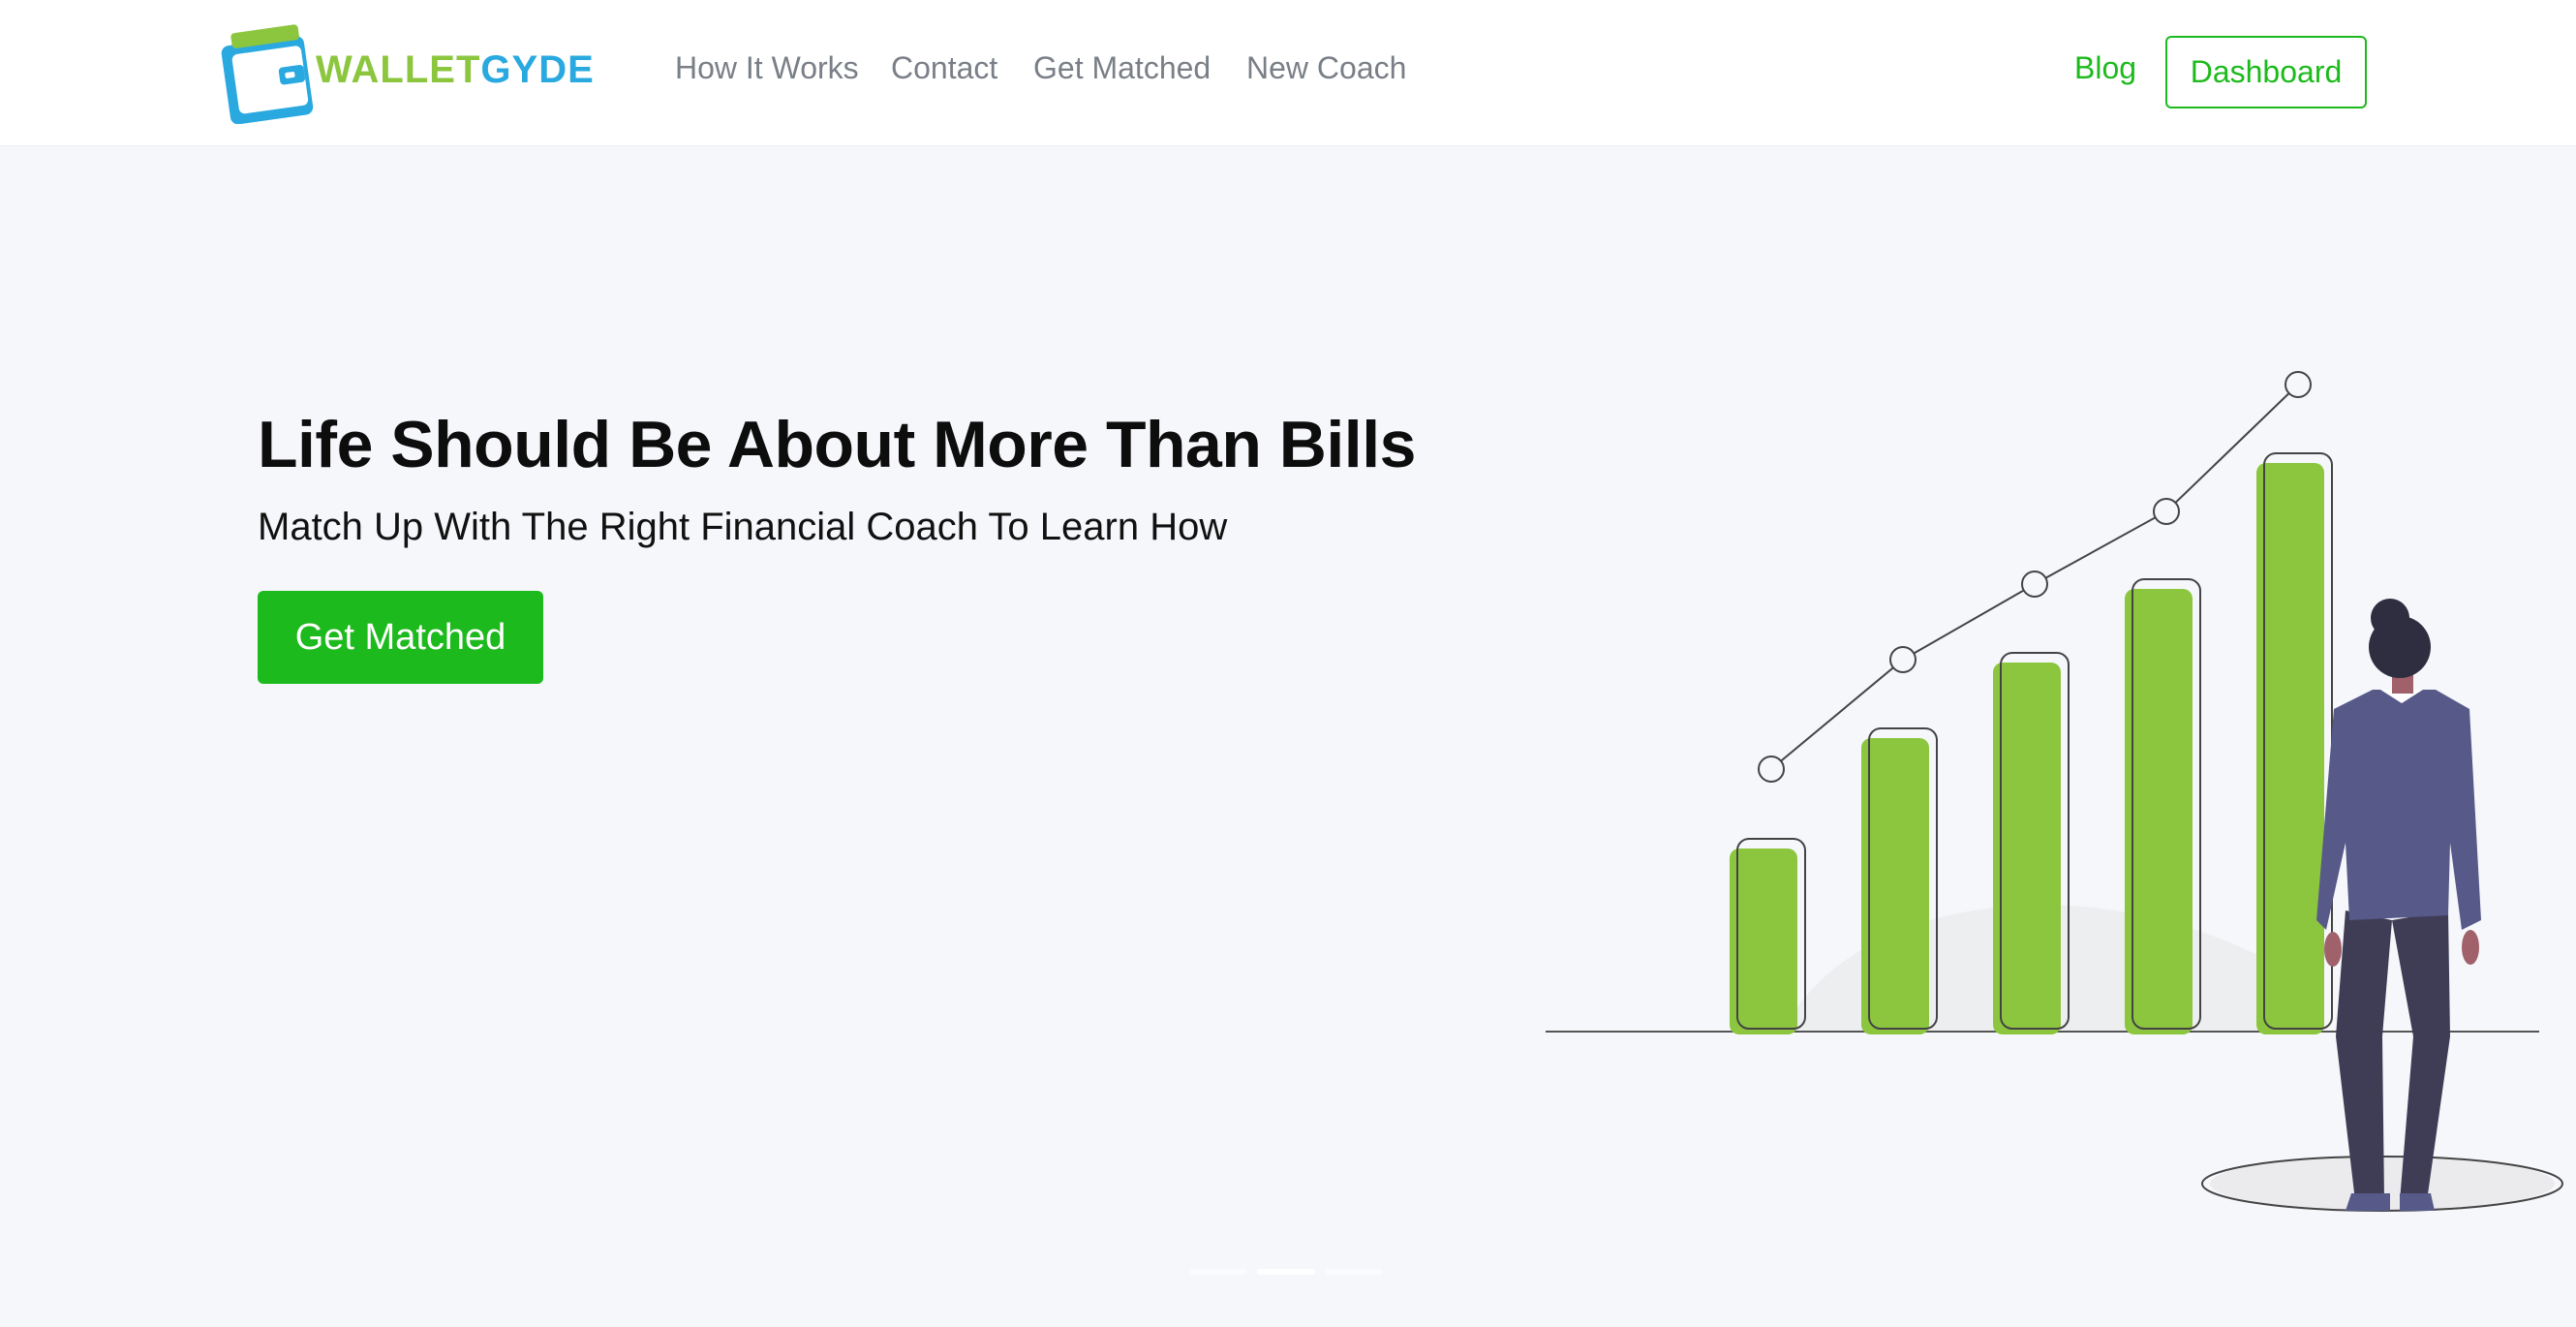 The height and width of the screenshot is (1327, 2576). Describe the element at coordinates (400, 637) in the screenshot. I see `get-matched-button: Get Matched` at that location.